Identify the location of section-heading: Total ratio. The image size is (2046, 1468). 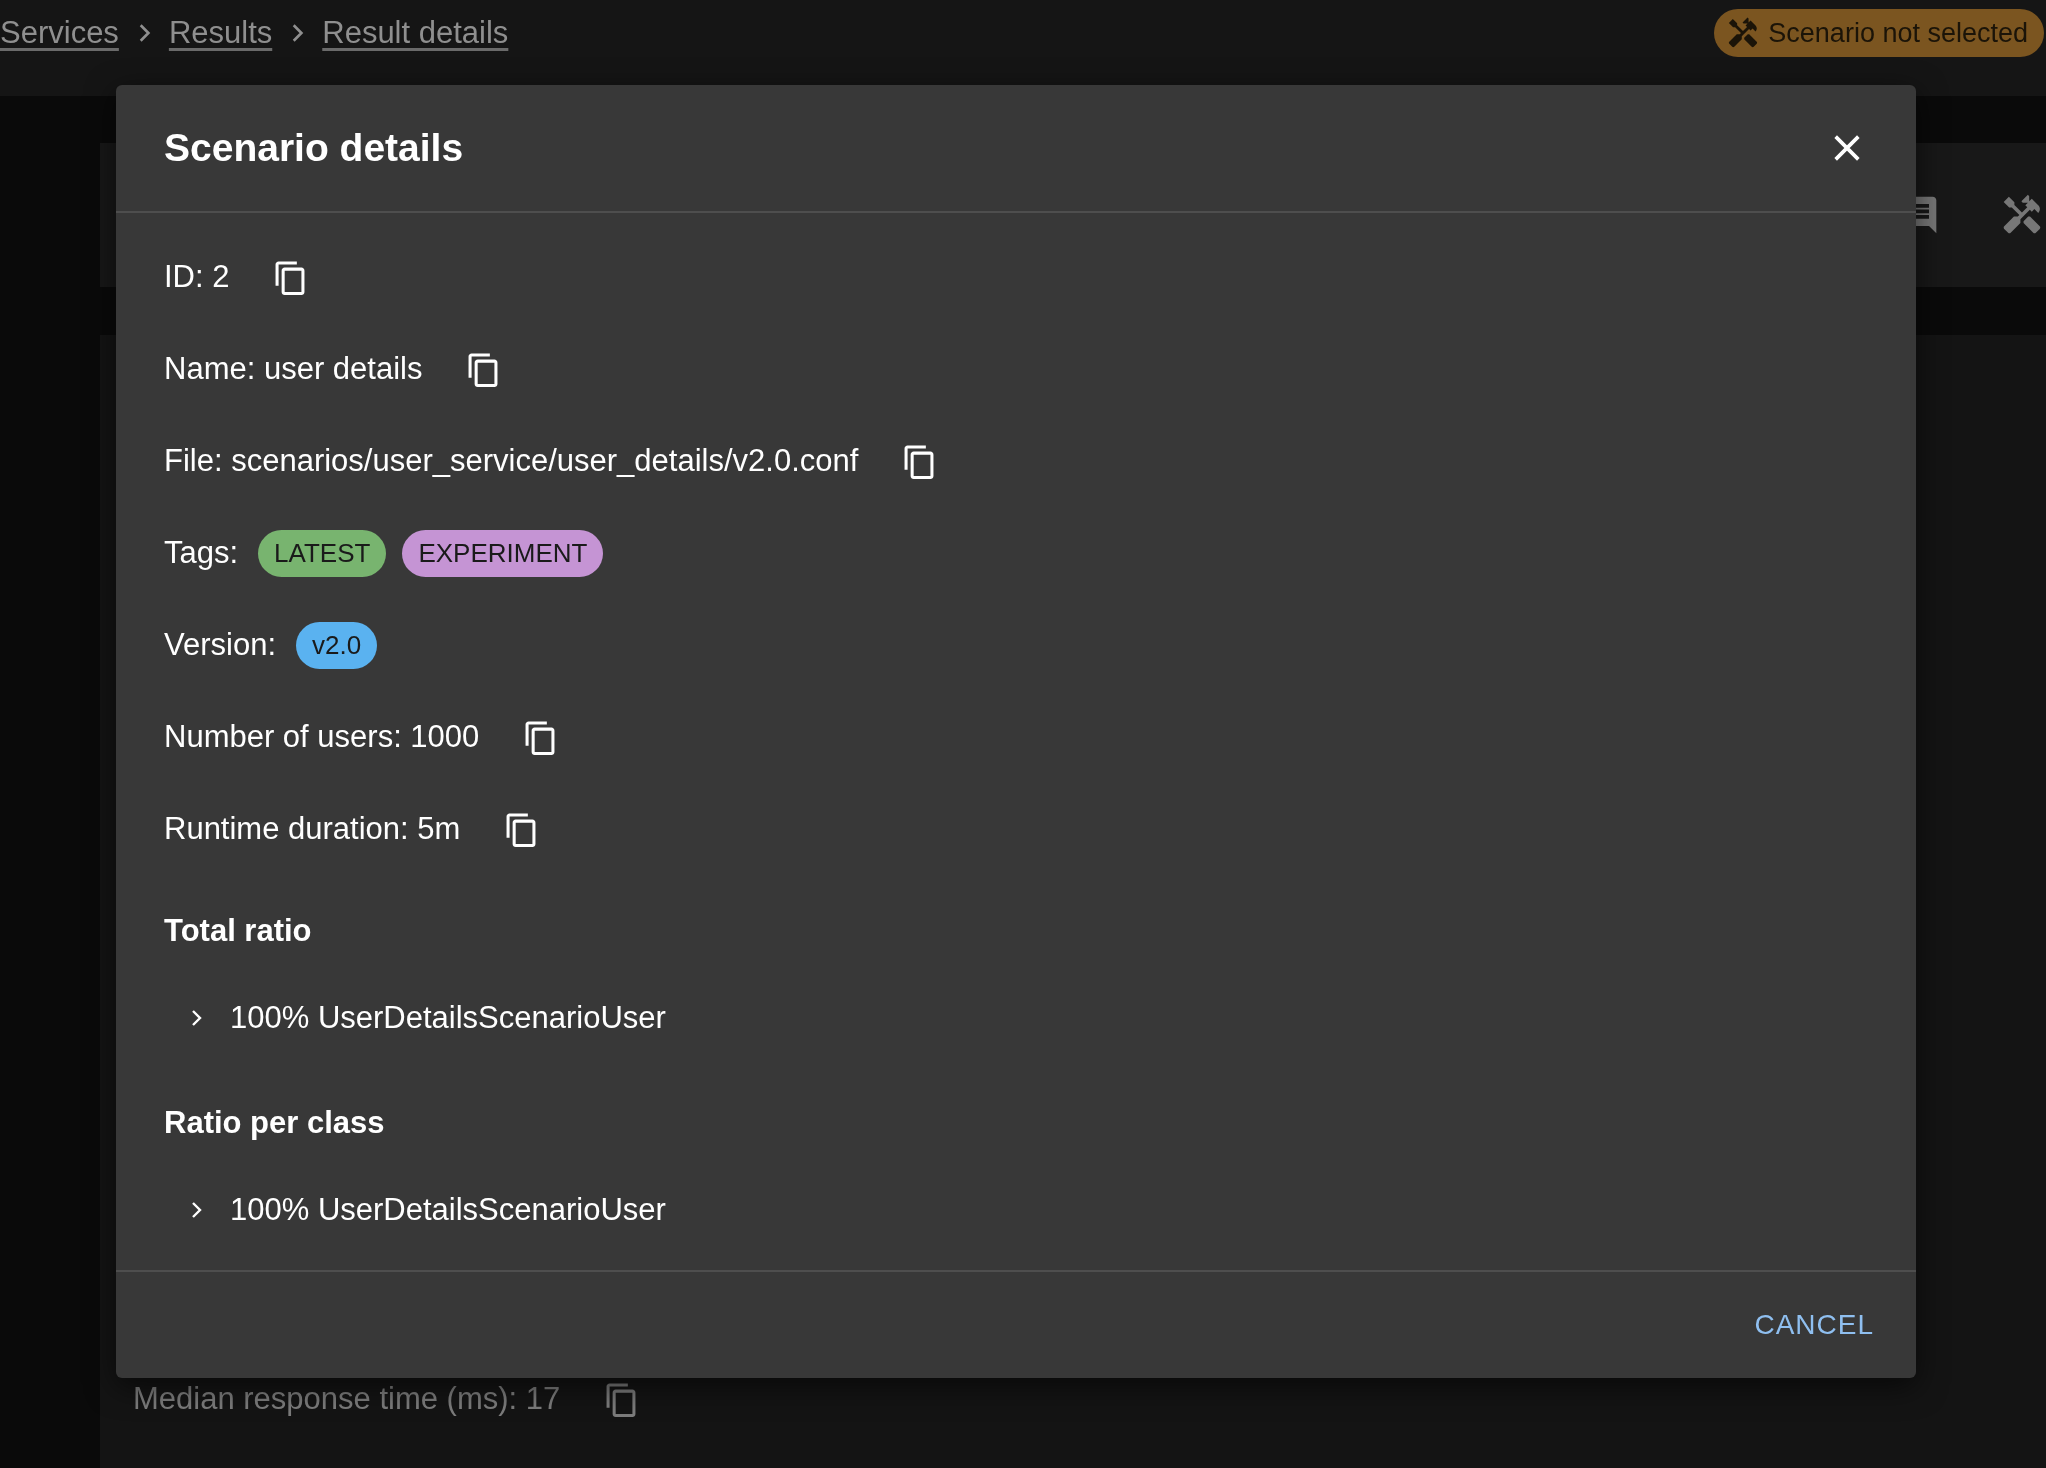
(238, 931).